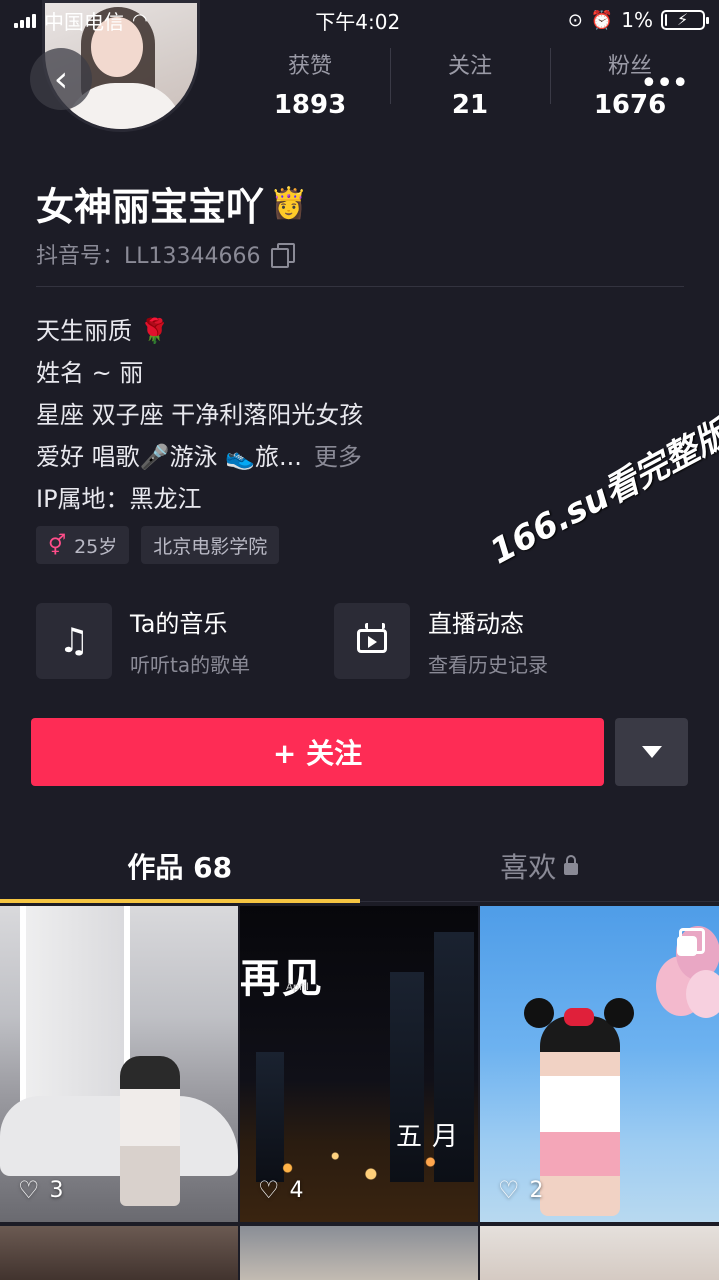  What do you see at coordinates (56, 1190) in the screenshot?
I see `like-count: 3` at bounding box center [56, 1190].